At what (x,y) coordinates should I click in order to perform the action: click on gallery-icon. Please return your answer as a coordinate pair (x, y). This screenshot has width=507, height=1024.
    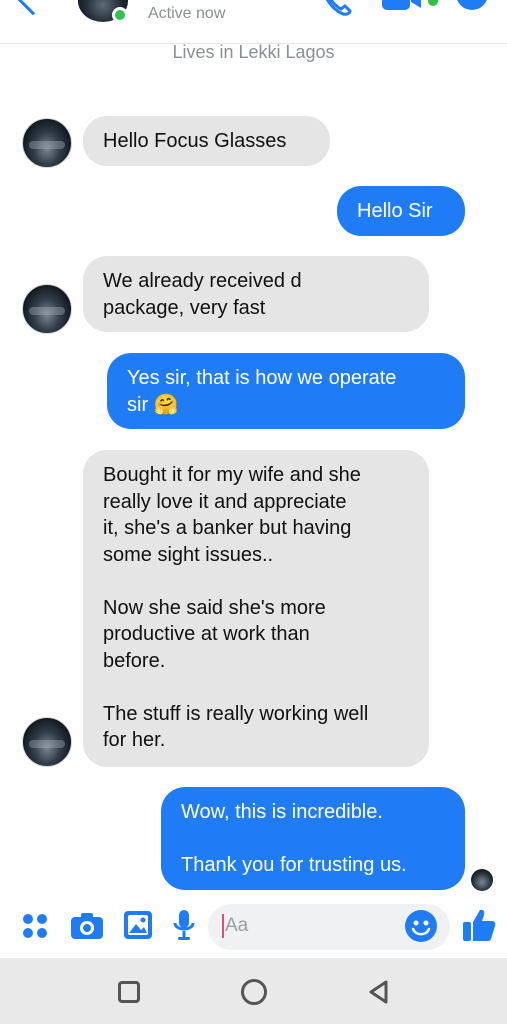
    Looking at the image, I should click on (138, 925).